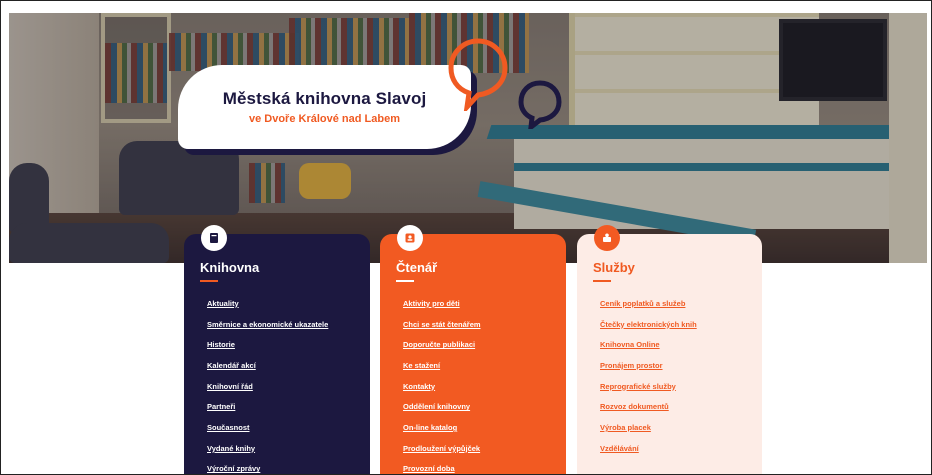 The width and height of the screenshot is (932, 475). I want to click on link-vzdelavani: Vzdělávání, so click(619, 448).